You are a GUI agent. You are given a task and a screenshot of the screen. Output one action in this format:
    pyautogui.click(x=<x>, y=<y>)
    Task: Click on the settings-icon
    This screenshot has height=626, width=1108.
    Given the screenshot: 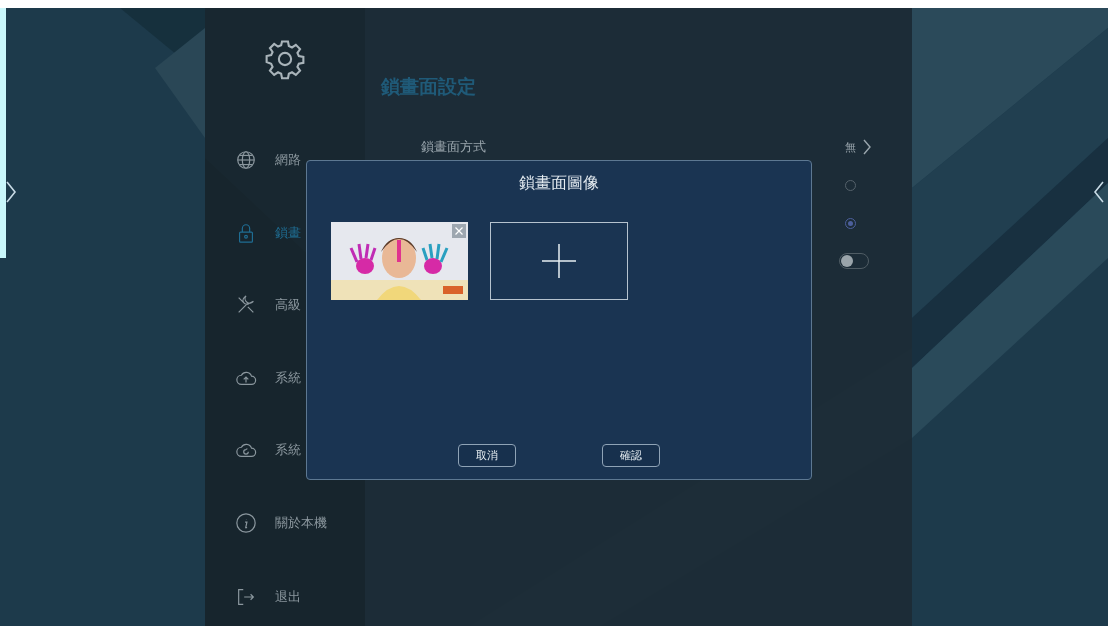 What is the action you would take?
    pyautogui.click(x=285, y=59)
    